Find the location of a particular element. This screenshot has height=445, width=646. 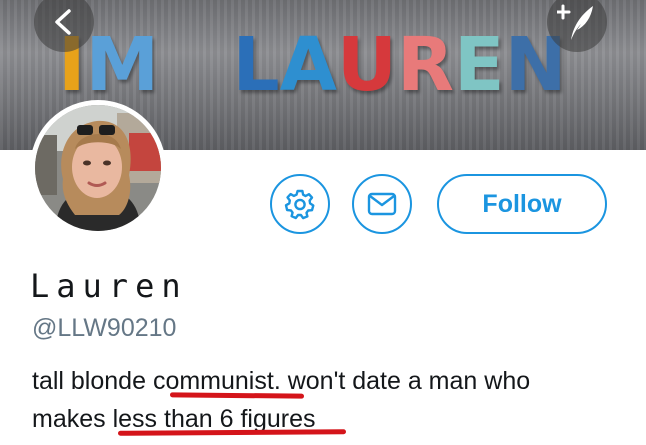

back-arrow-icon is located at coordinates (63, 22).